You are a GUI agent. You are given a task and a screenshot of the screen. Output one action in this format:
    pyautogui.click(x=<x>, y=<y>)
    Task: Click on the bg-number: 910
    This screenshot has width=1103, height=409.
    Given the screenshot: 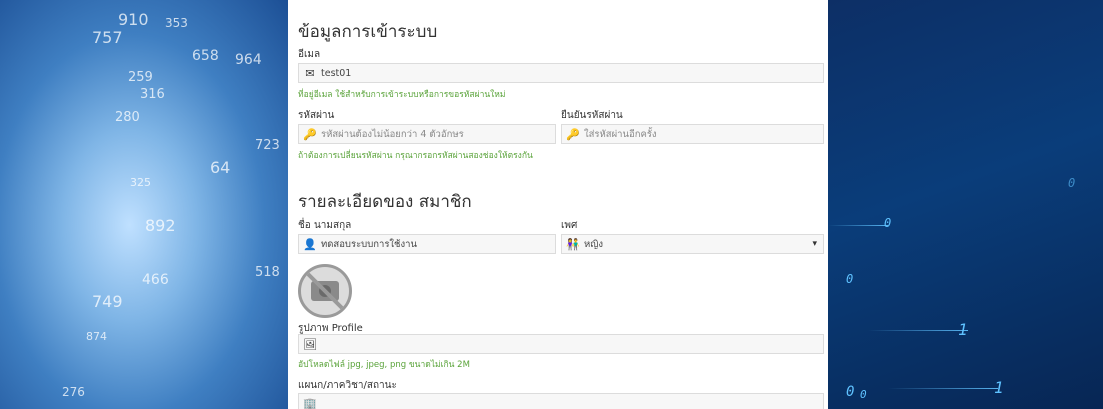 What is the action you would take?
    pyautogui.click(x=133, y=19)
    